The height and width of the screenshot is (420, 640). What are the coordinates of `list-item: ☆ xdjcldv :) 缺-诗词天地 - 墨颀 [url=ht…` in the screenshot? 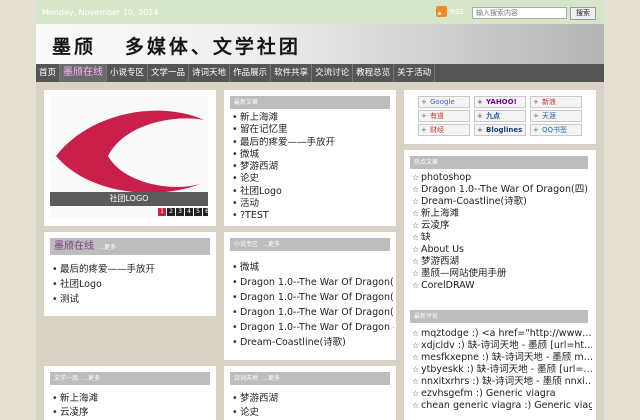 It's located at (502, 346).